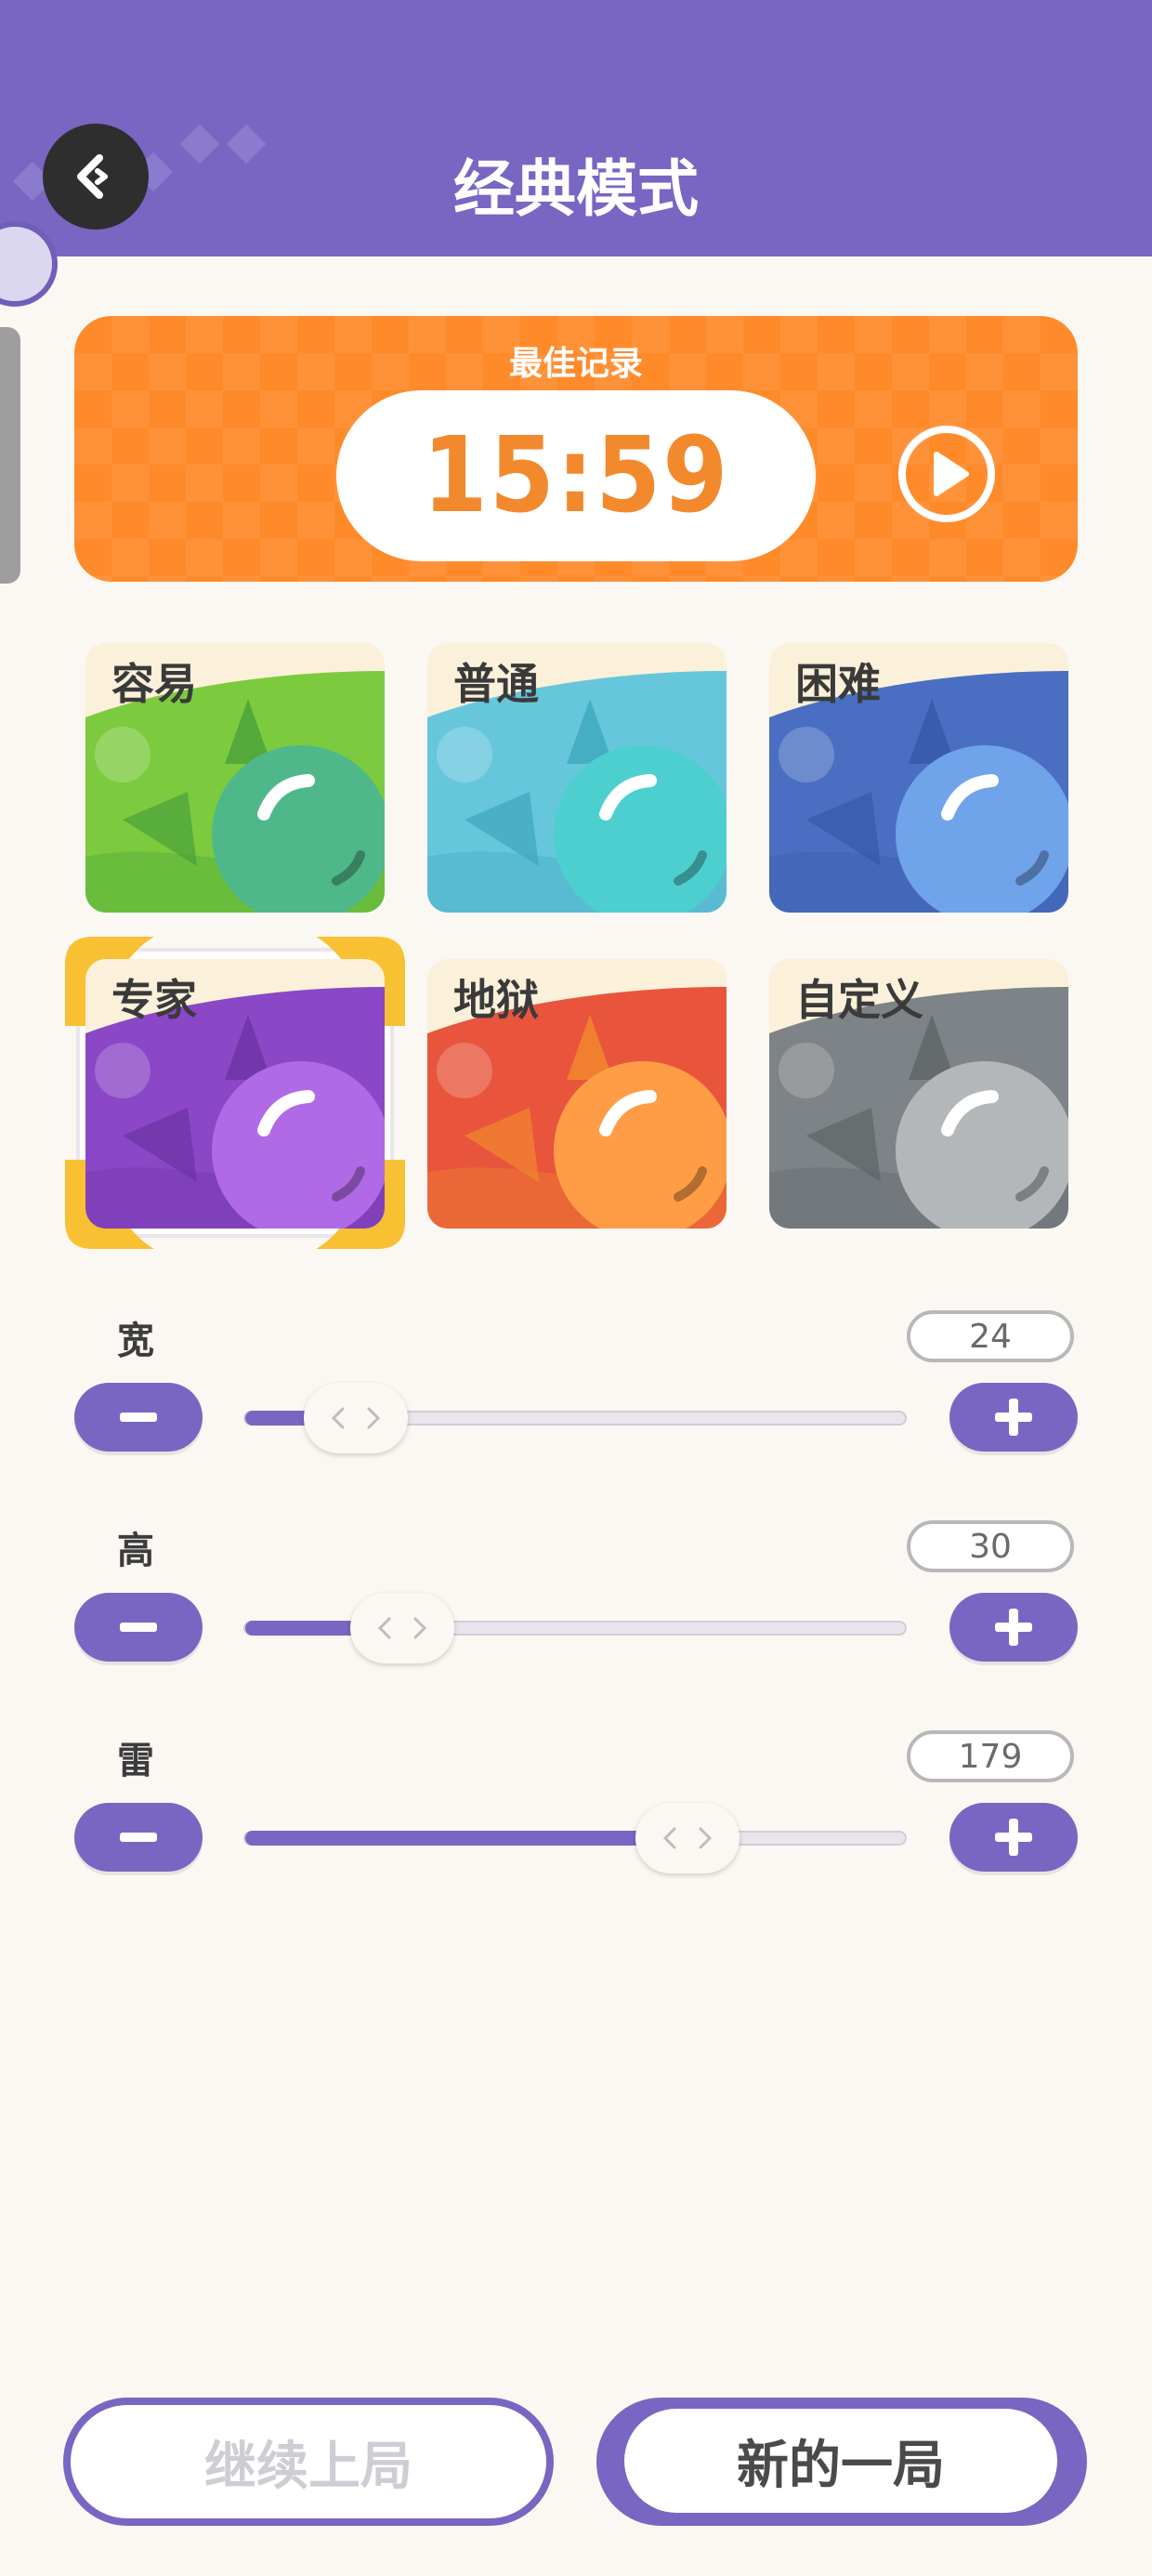 The height and width of the screenshot is (2576, 1152). Describe the element at coordinates (576, 189) in the screenshot. I see `page-title: 经典模式` at that location.